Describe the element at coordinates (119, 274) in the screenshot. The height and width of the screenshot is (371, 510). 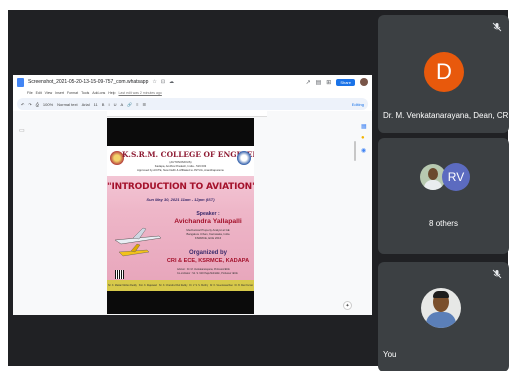
I see `qr-code` at that location.